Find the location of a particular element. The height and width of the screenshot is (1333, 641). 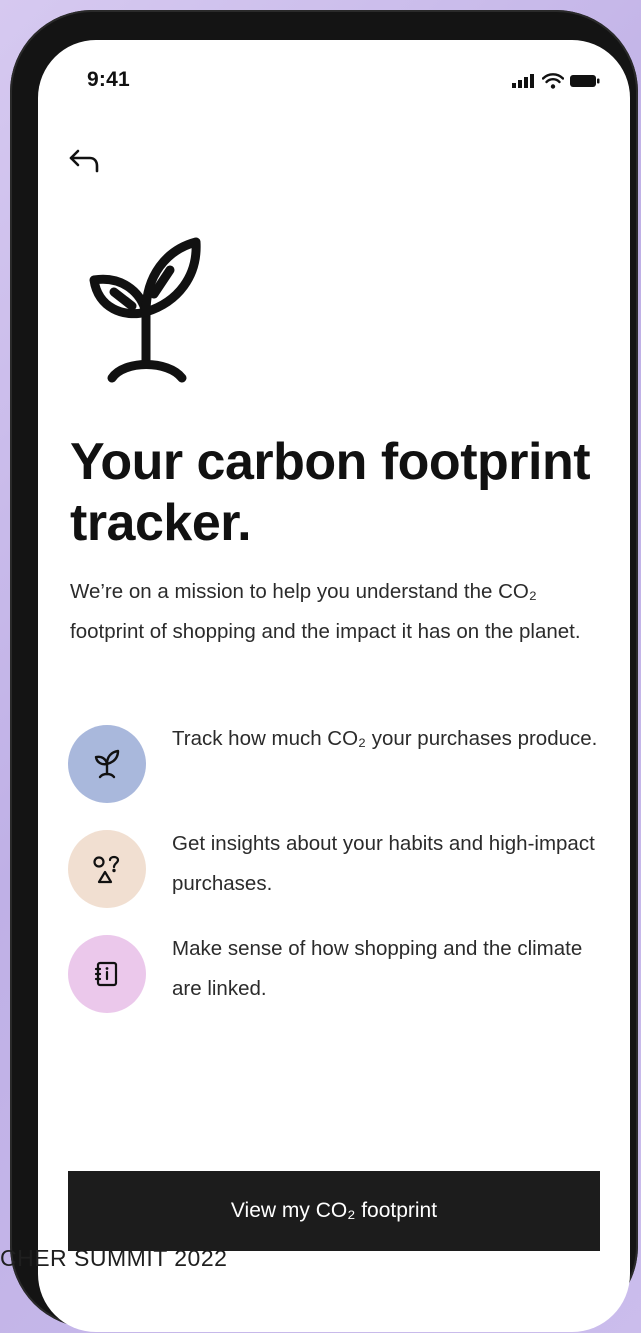

wifi-icon is located at coordinates (553, 81).